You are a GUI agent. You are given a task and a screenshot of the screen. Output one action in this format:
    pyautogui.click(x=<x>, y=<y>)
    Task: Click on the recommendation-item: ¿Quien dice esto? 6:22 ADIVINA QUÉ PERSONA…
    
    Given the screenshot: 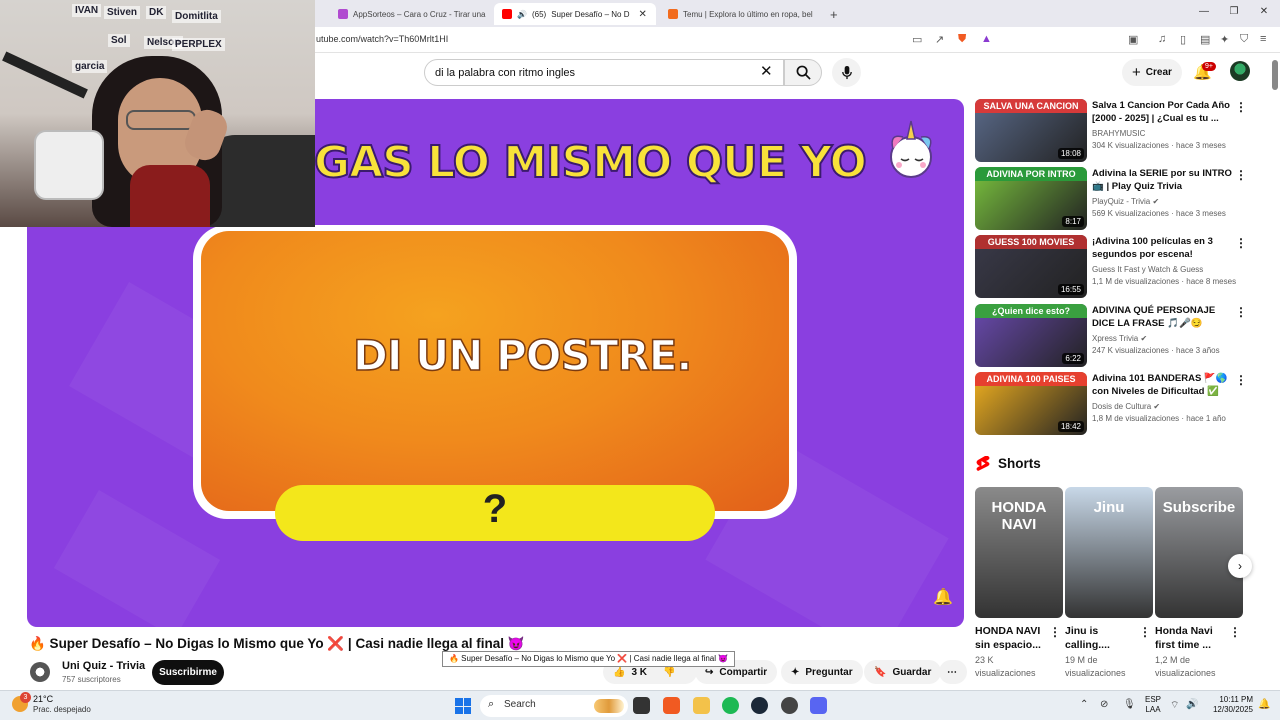 What is the action you would take?
    pyautogui.click(x=1120, y=336)
    